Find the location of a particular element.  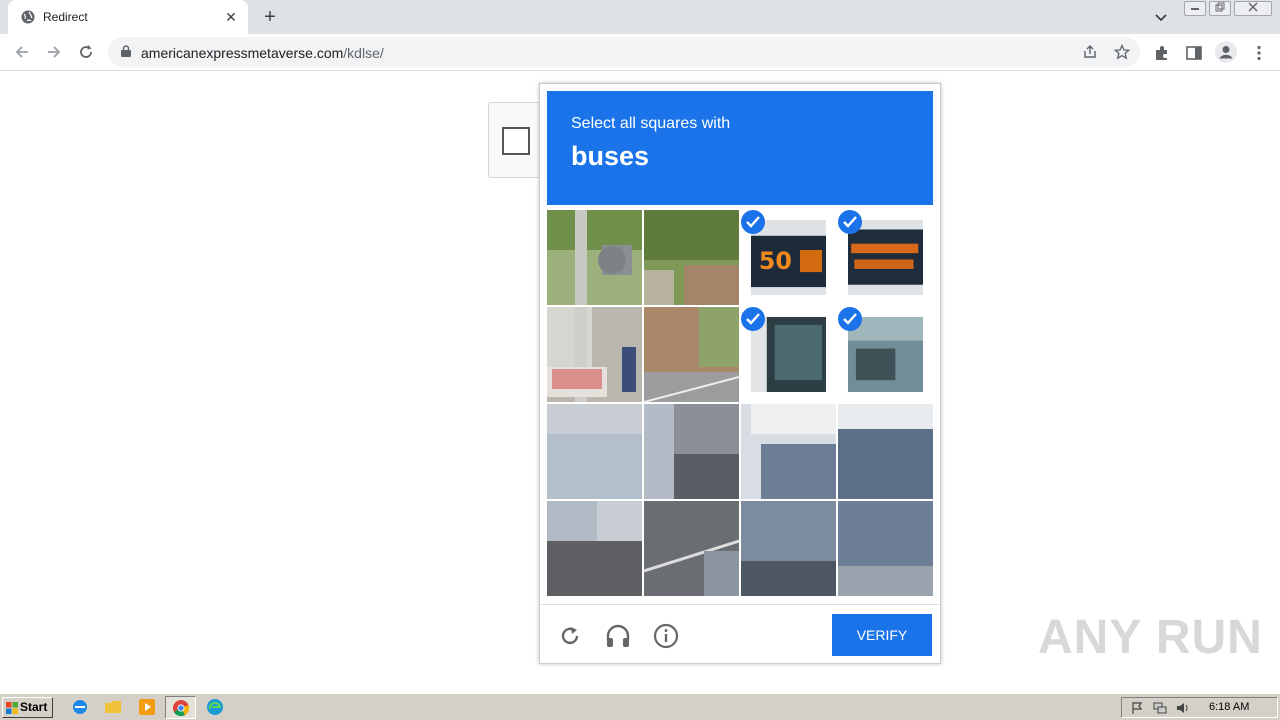

new-tab-button: + is located at coordinates (270, 17).